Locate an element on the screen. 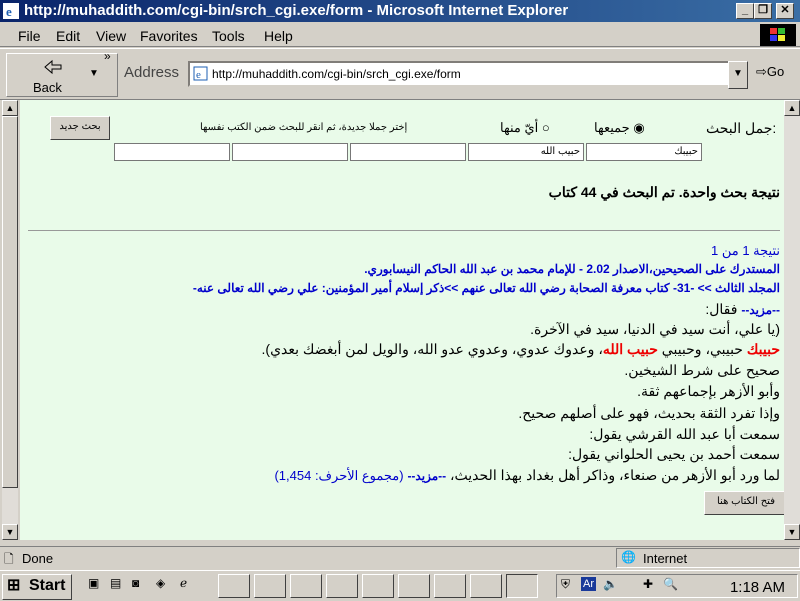 The height and width of the screenshot is (601, 800). quicklaunch-icon: ◙ is located at coordinates (141, 585).